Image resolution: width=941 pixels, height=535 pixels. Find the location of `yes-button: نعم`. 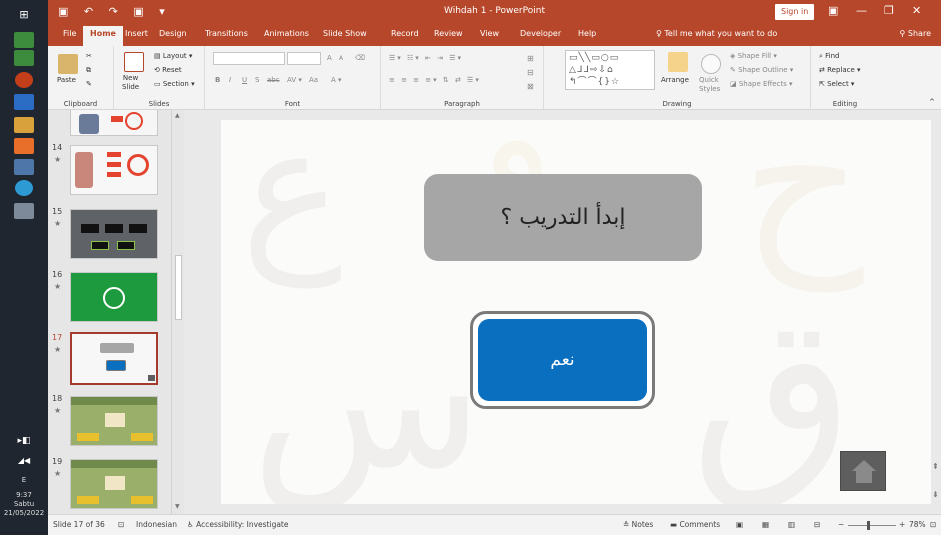

yes-button: نعم is located at coordinates (562, 360).